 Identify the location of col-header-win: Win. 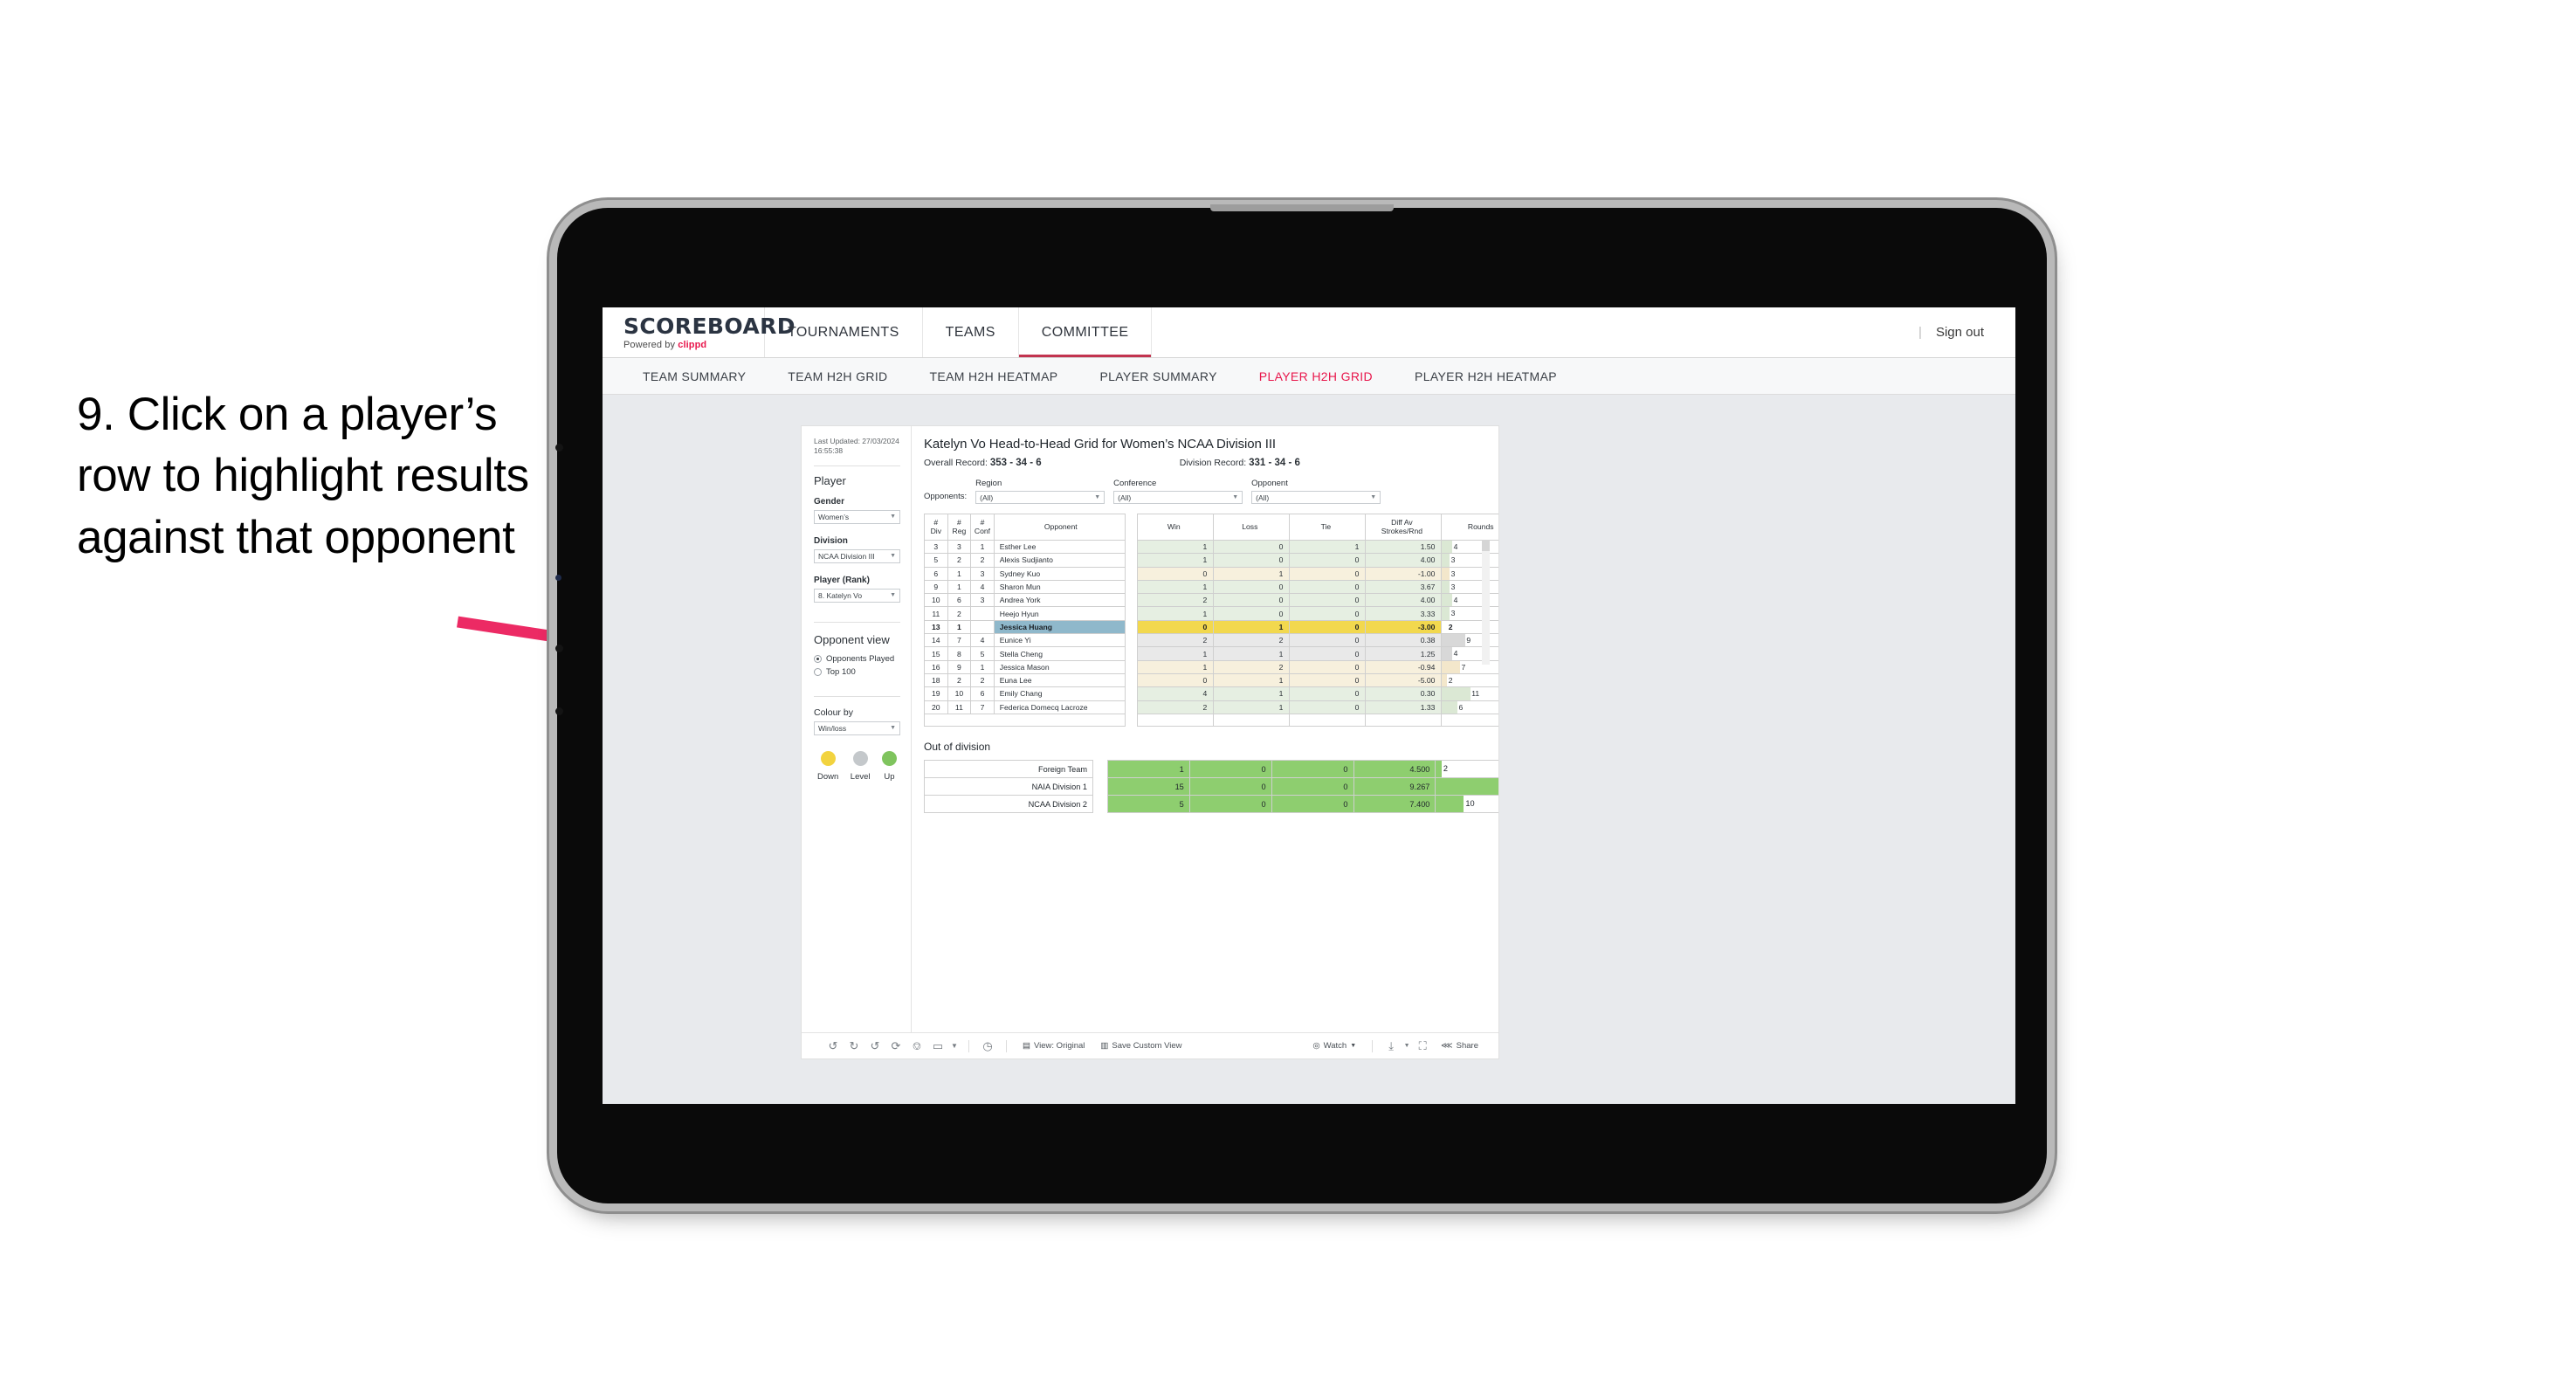
(1176, 527).